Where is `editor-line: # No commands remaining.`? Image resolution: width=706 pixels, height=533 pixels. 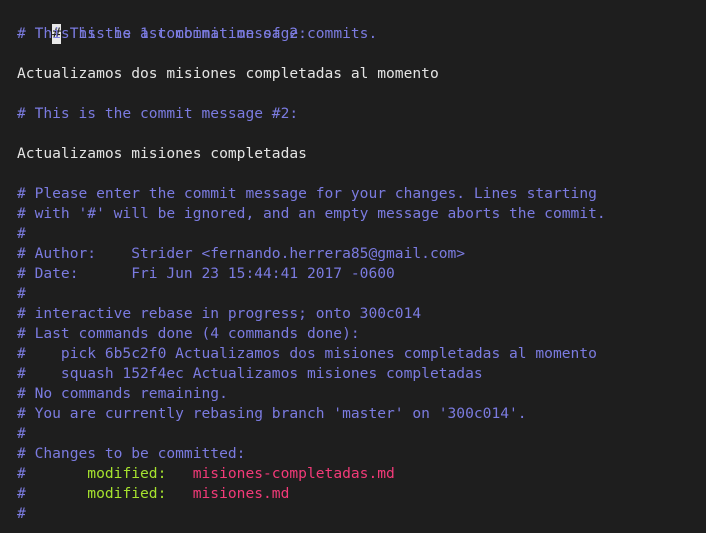
editor-line: # No commands remaining. is located at coordinates (122, 393).